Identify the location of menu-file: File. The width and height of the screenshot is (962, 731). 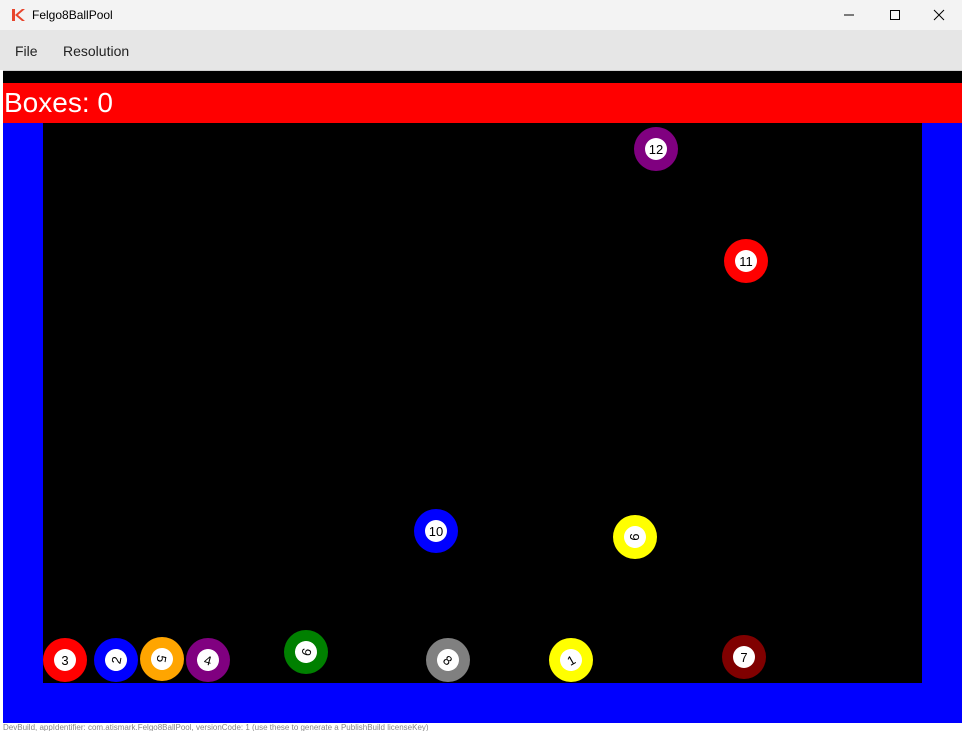
(26, 51).